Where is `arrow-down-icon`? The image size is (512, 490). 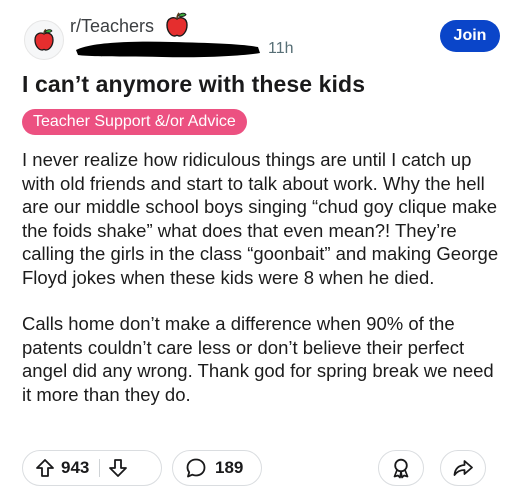 arrow-down-icon is located at coordinates (118, 468).